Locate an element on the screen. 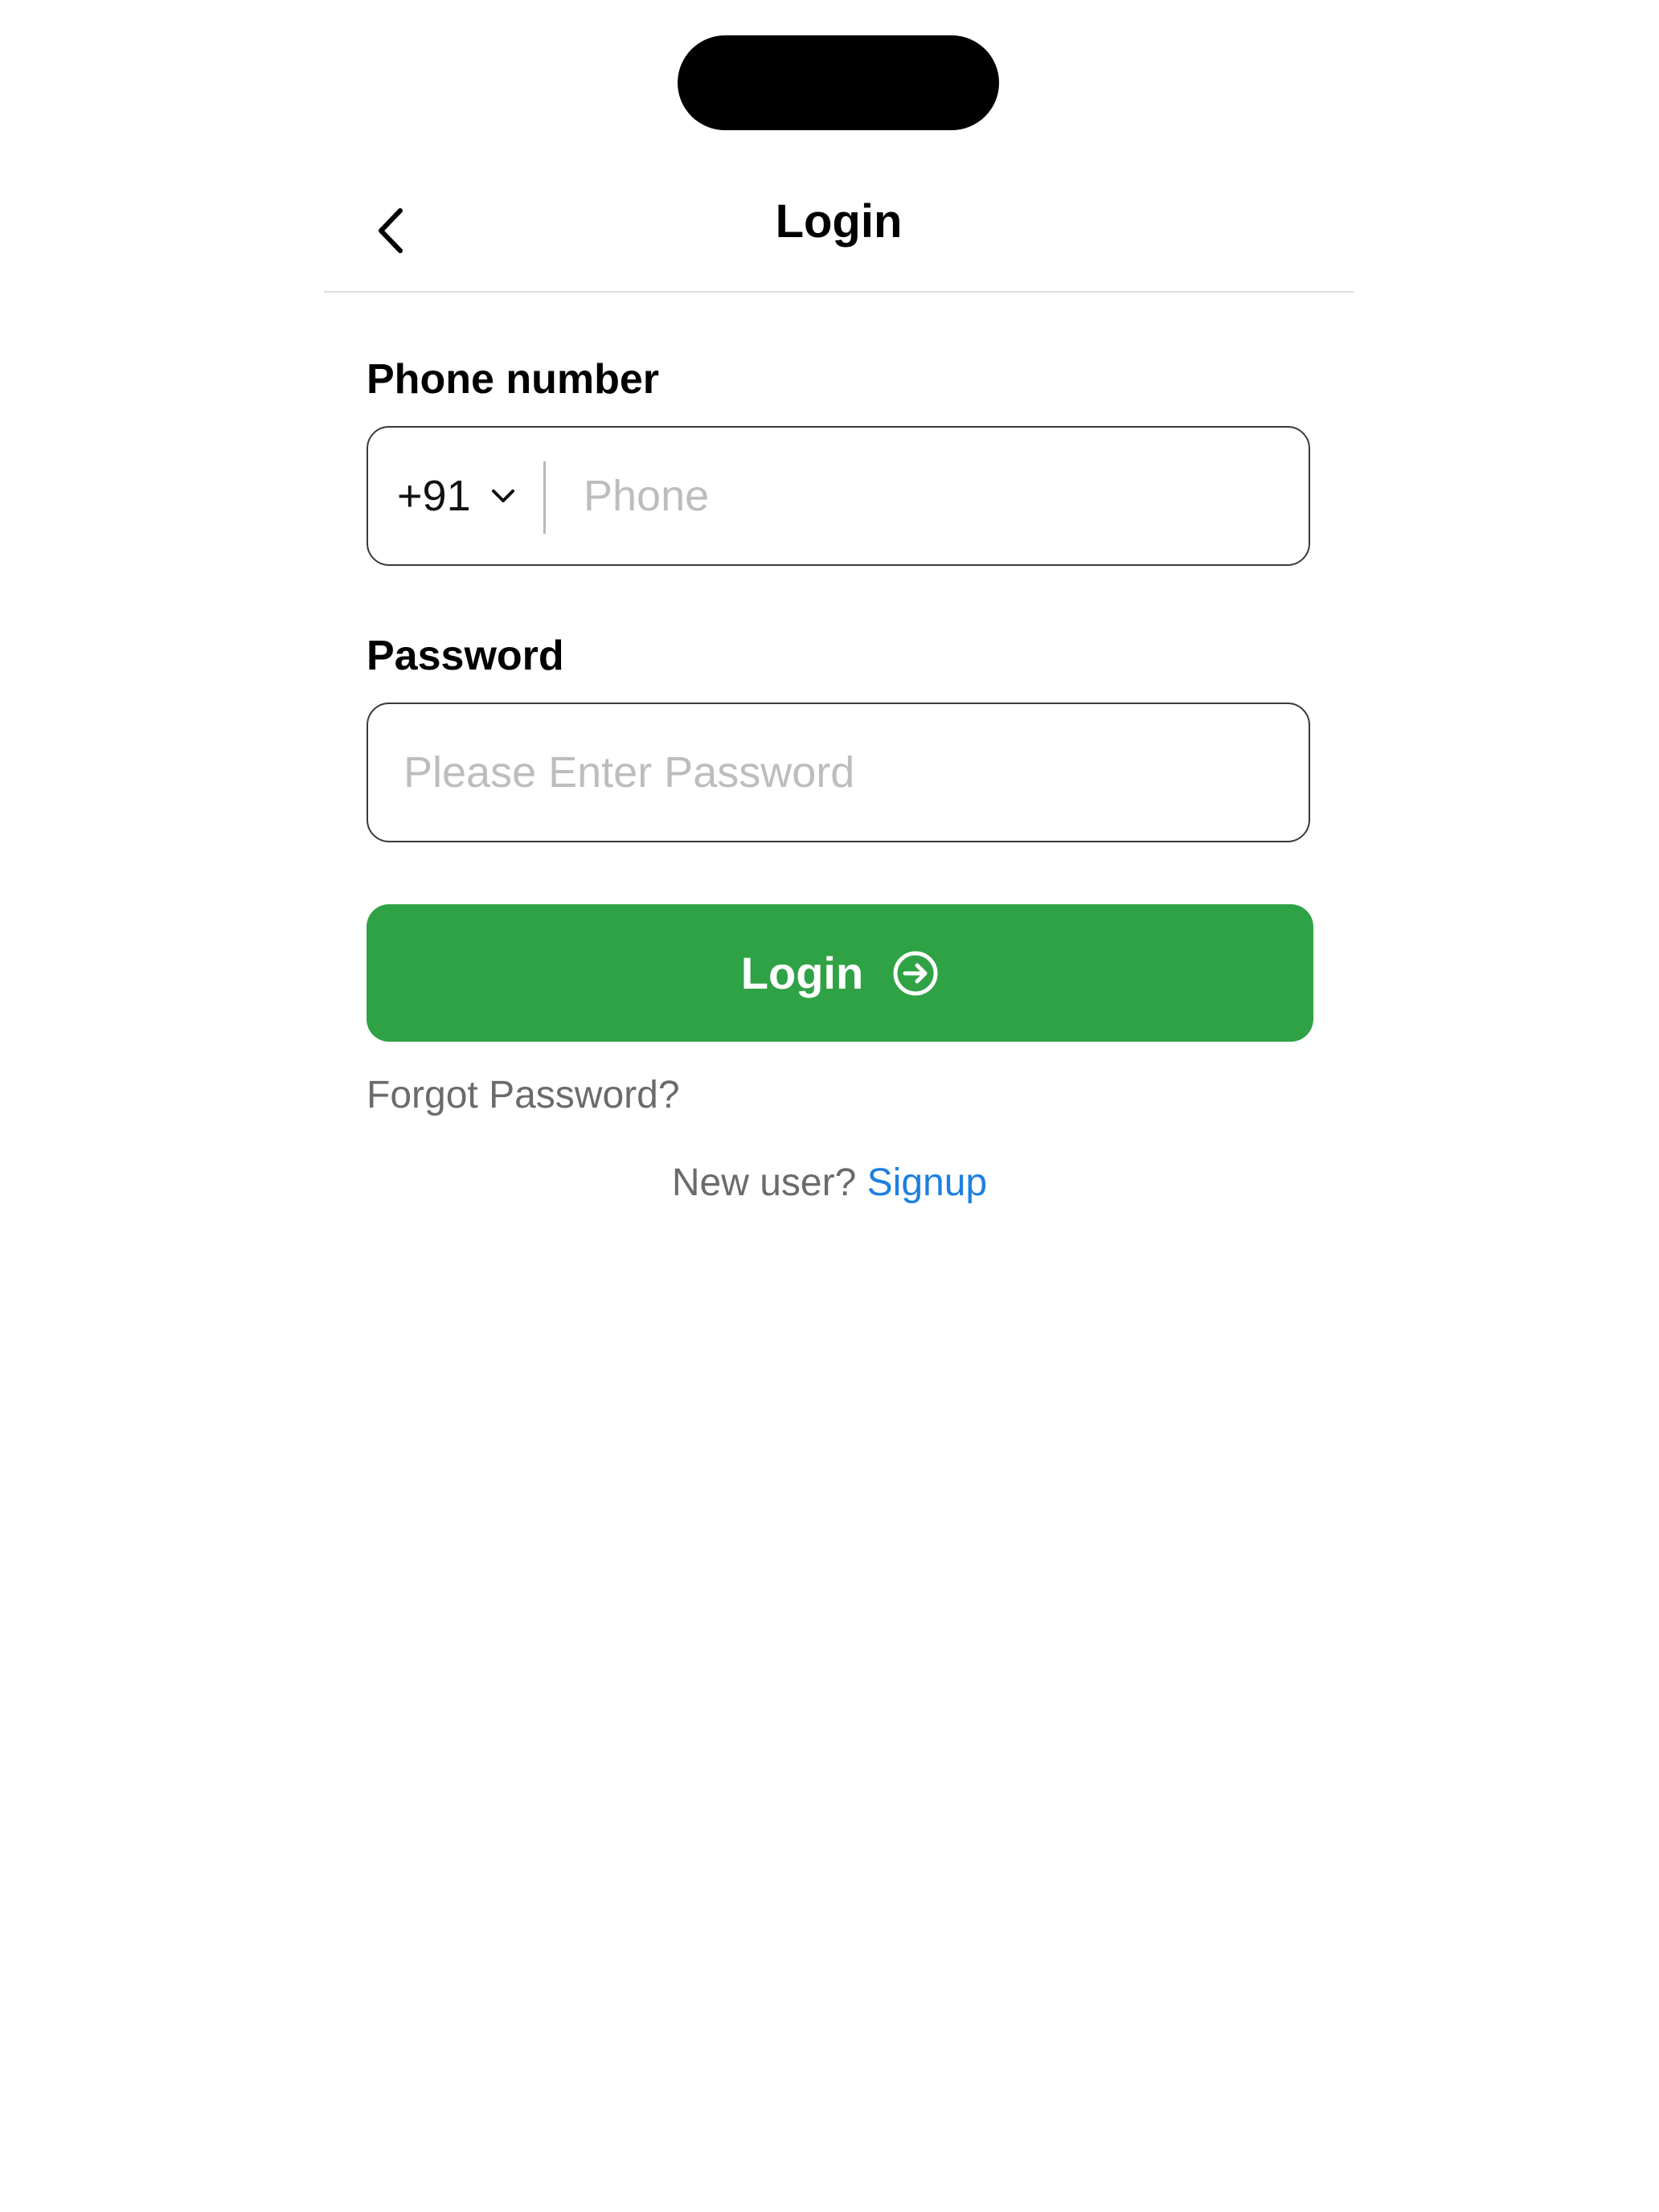 Image resolution: width=1659 pixels, height=2212 pixels. forgot-password-link: Forgot Password? is located at coordinates (523, 1095).